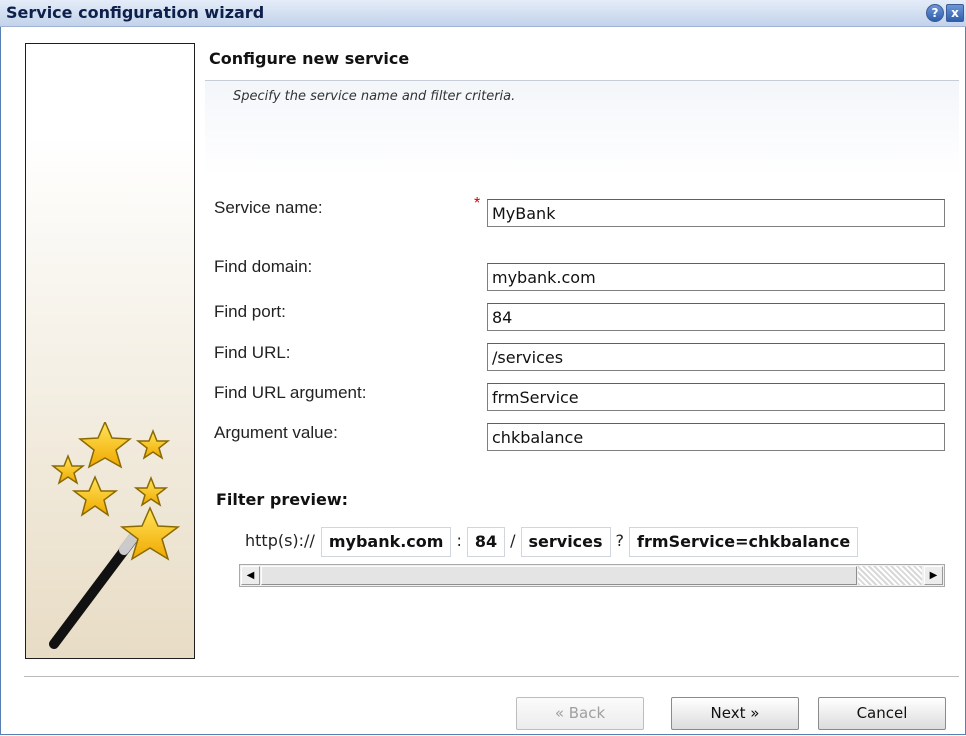 The image size is (966, 736). I want to click on filter-domain: mybank.com, so click(386, 542).